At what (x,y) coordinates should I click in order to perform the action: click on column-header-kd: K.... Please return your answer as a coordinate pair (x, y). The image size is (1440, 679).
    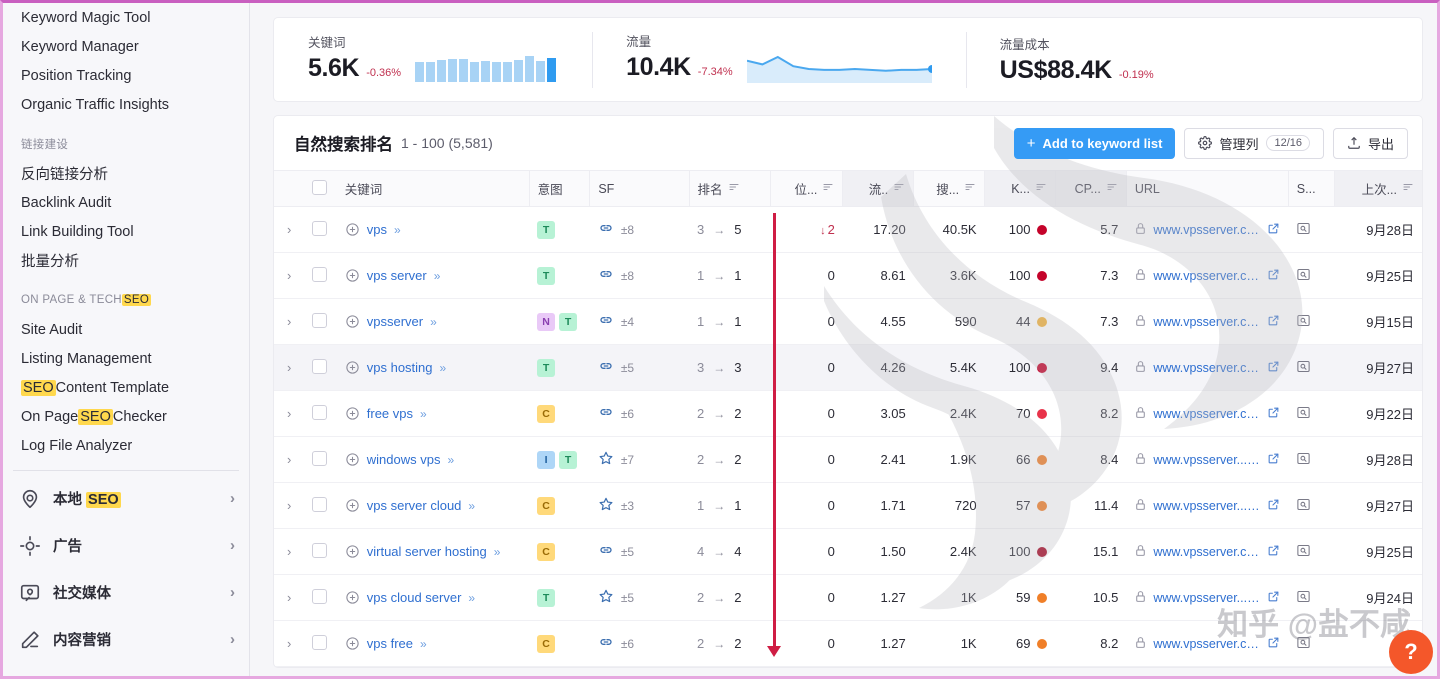
    Looking at the image, I should click on (1020, 188).